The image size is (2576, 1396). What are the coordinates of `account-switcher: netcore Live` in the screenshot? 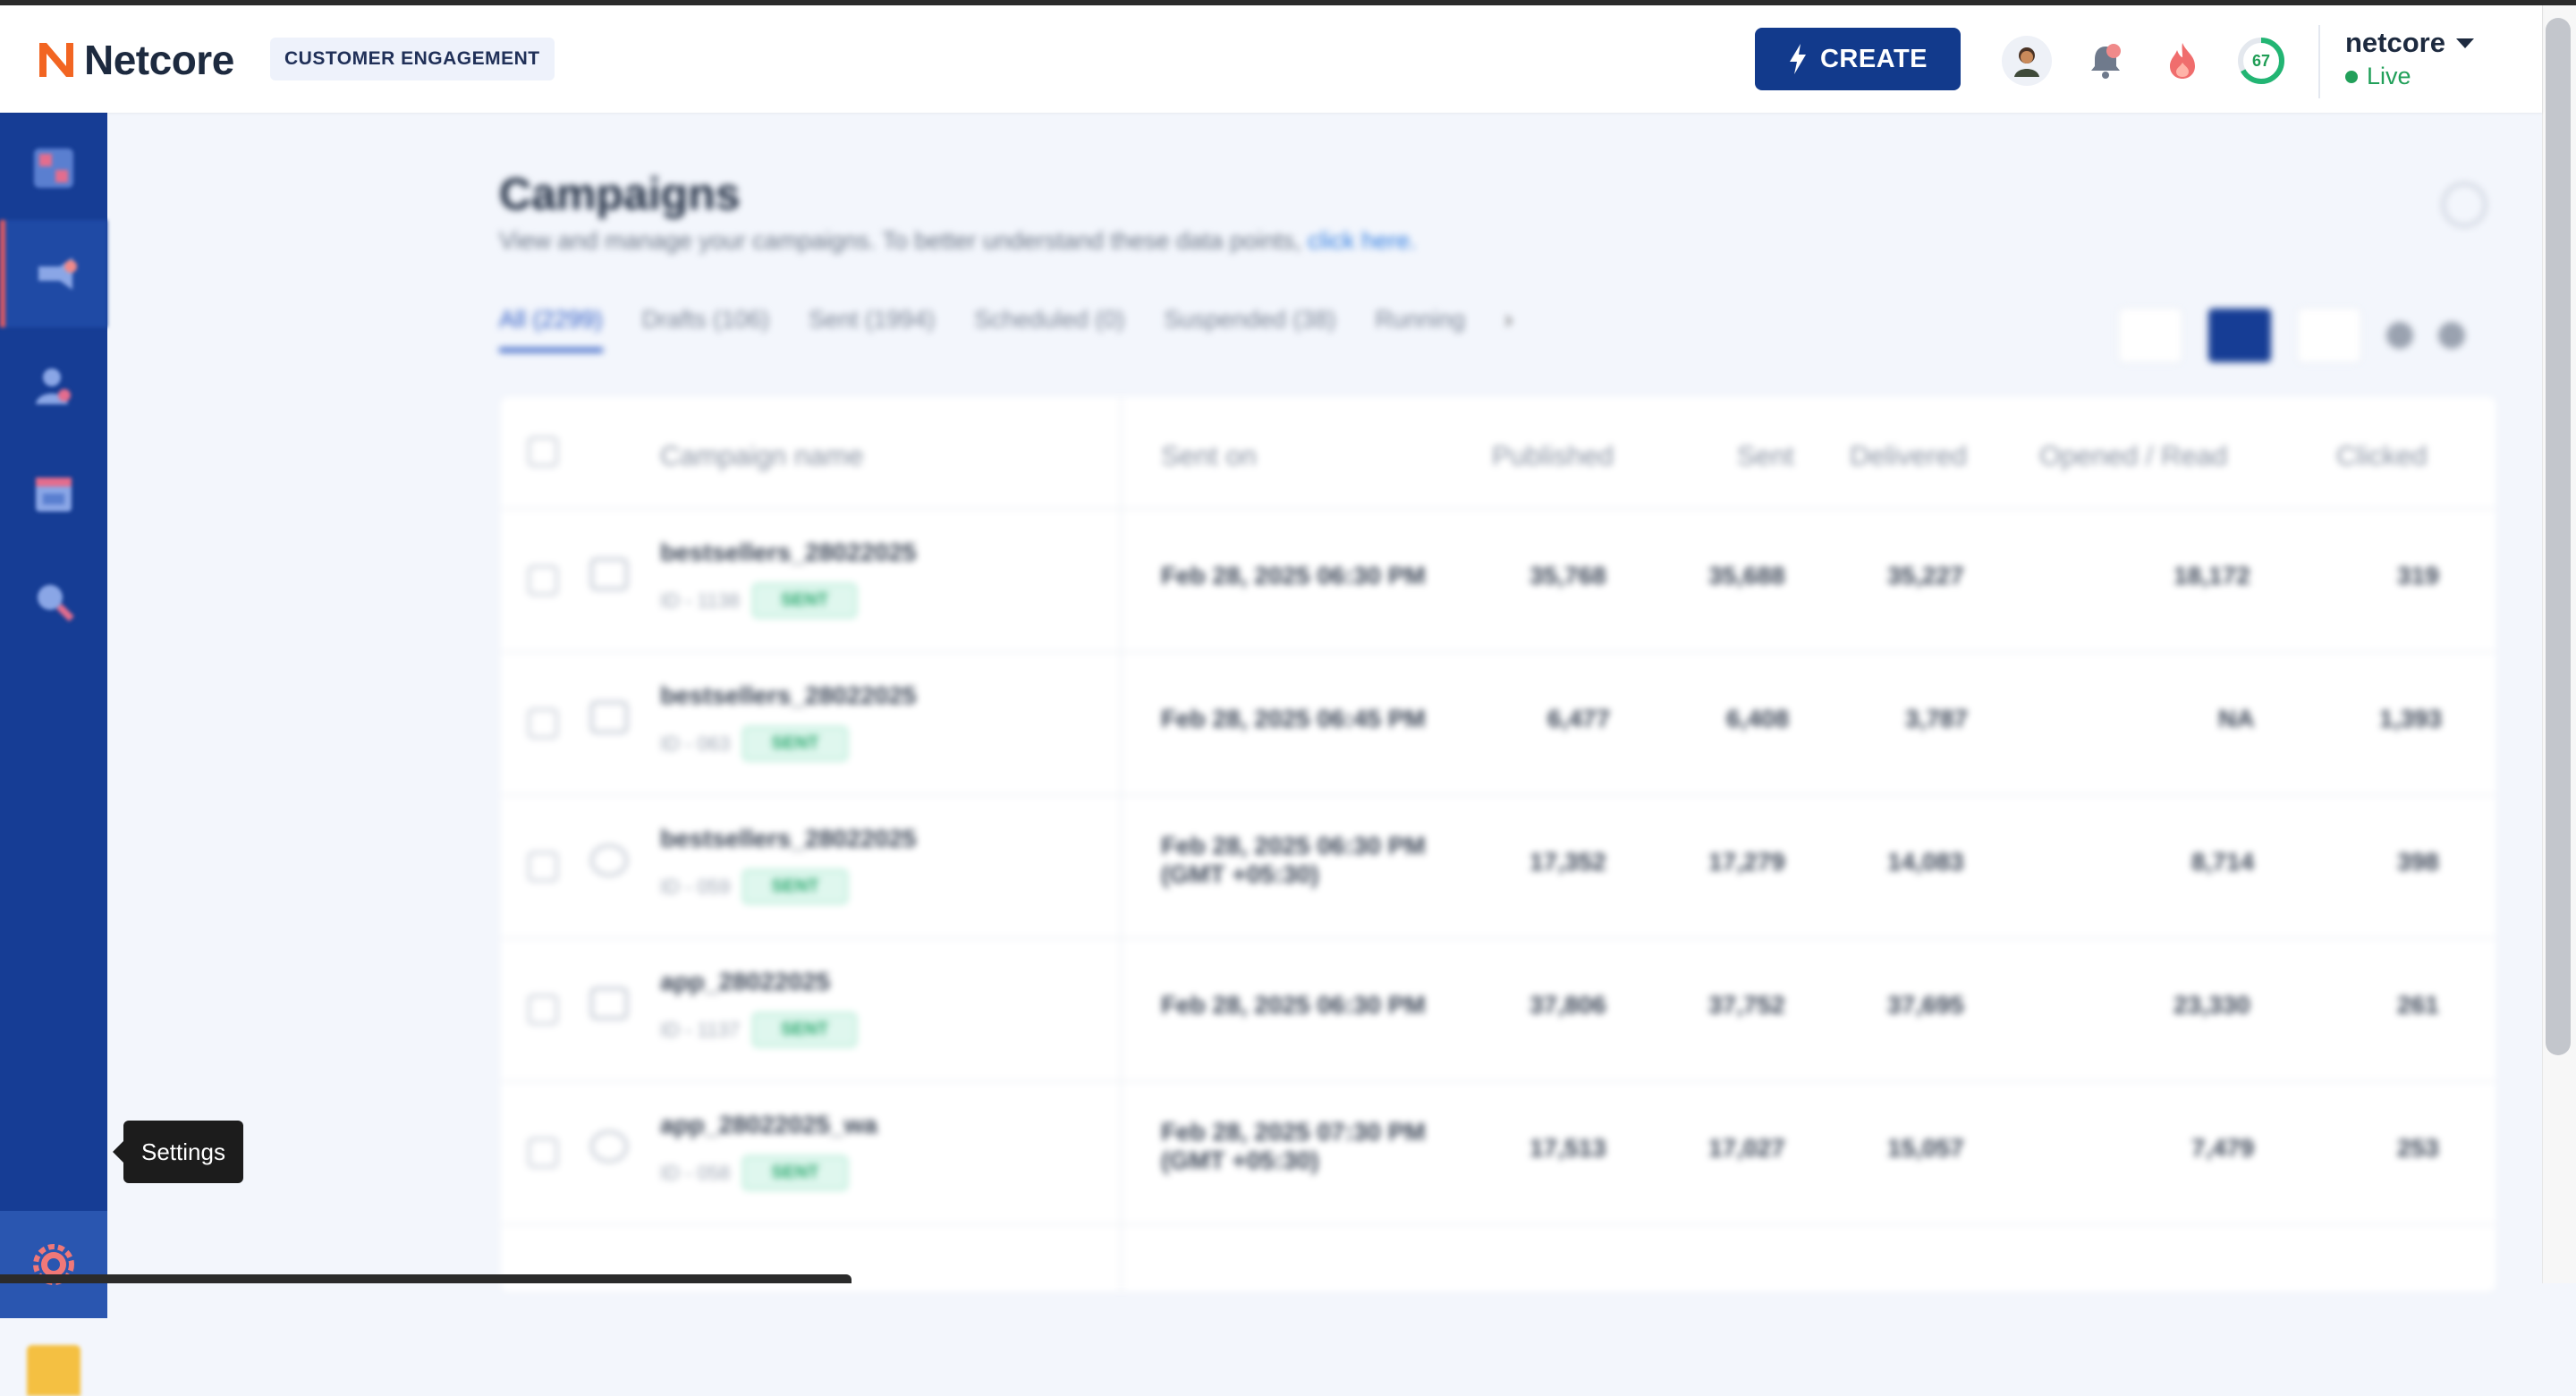 It's located at (2409, 58).